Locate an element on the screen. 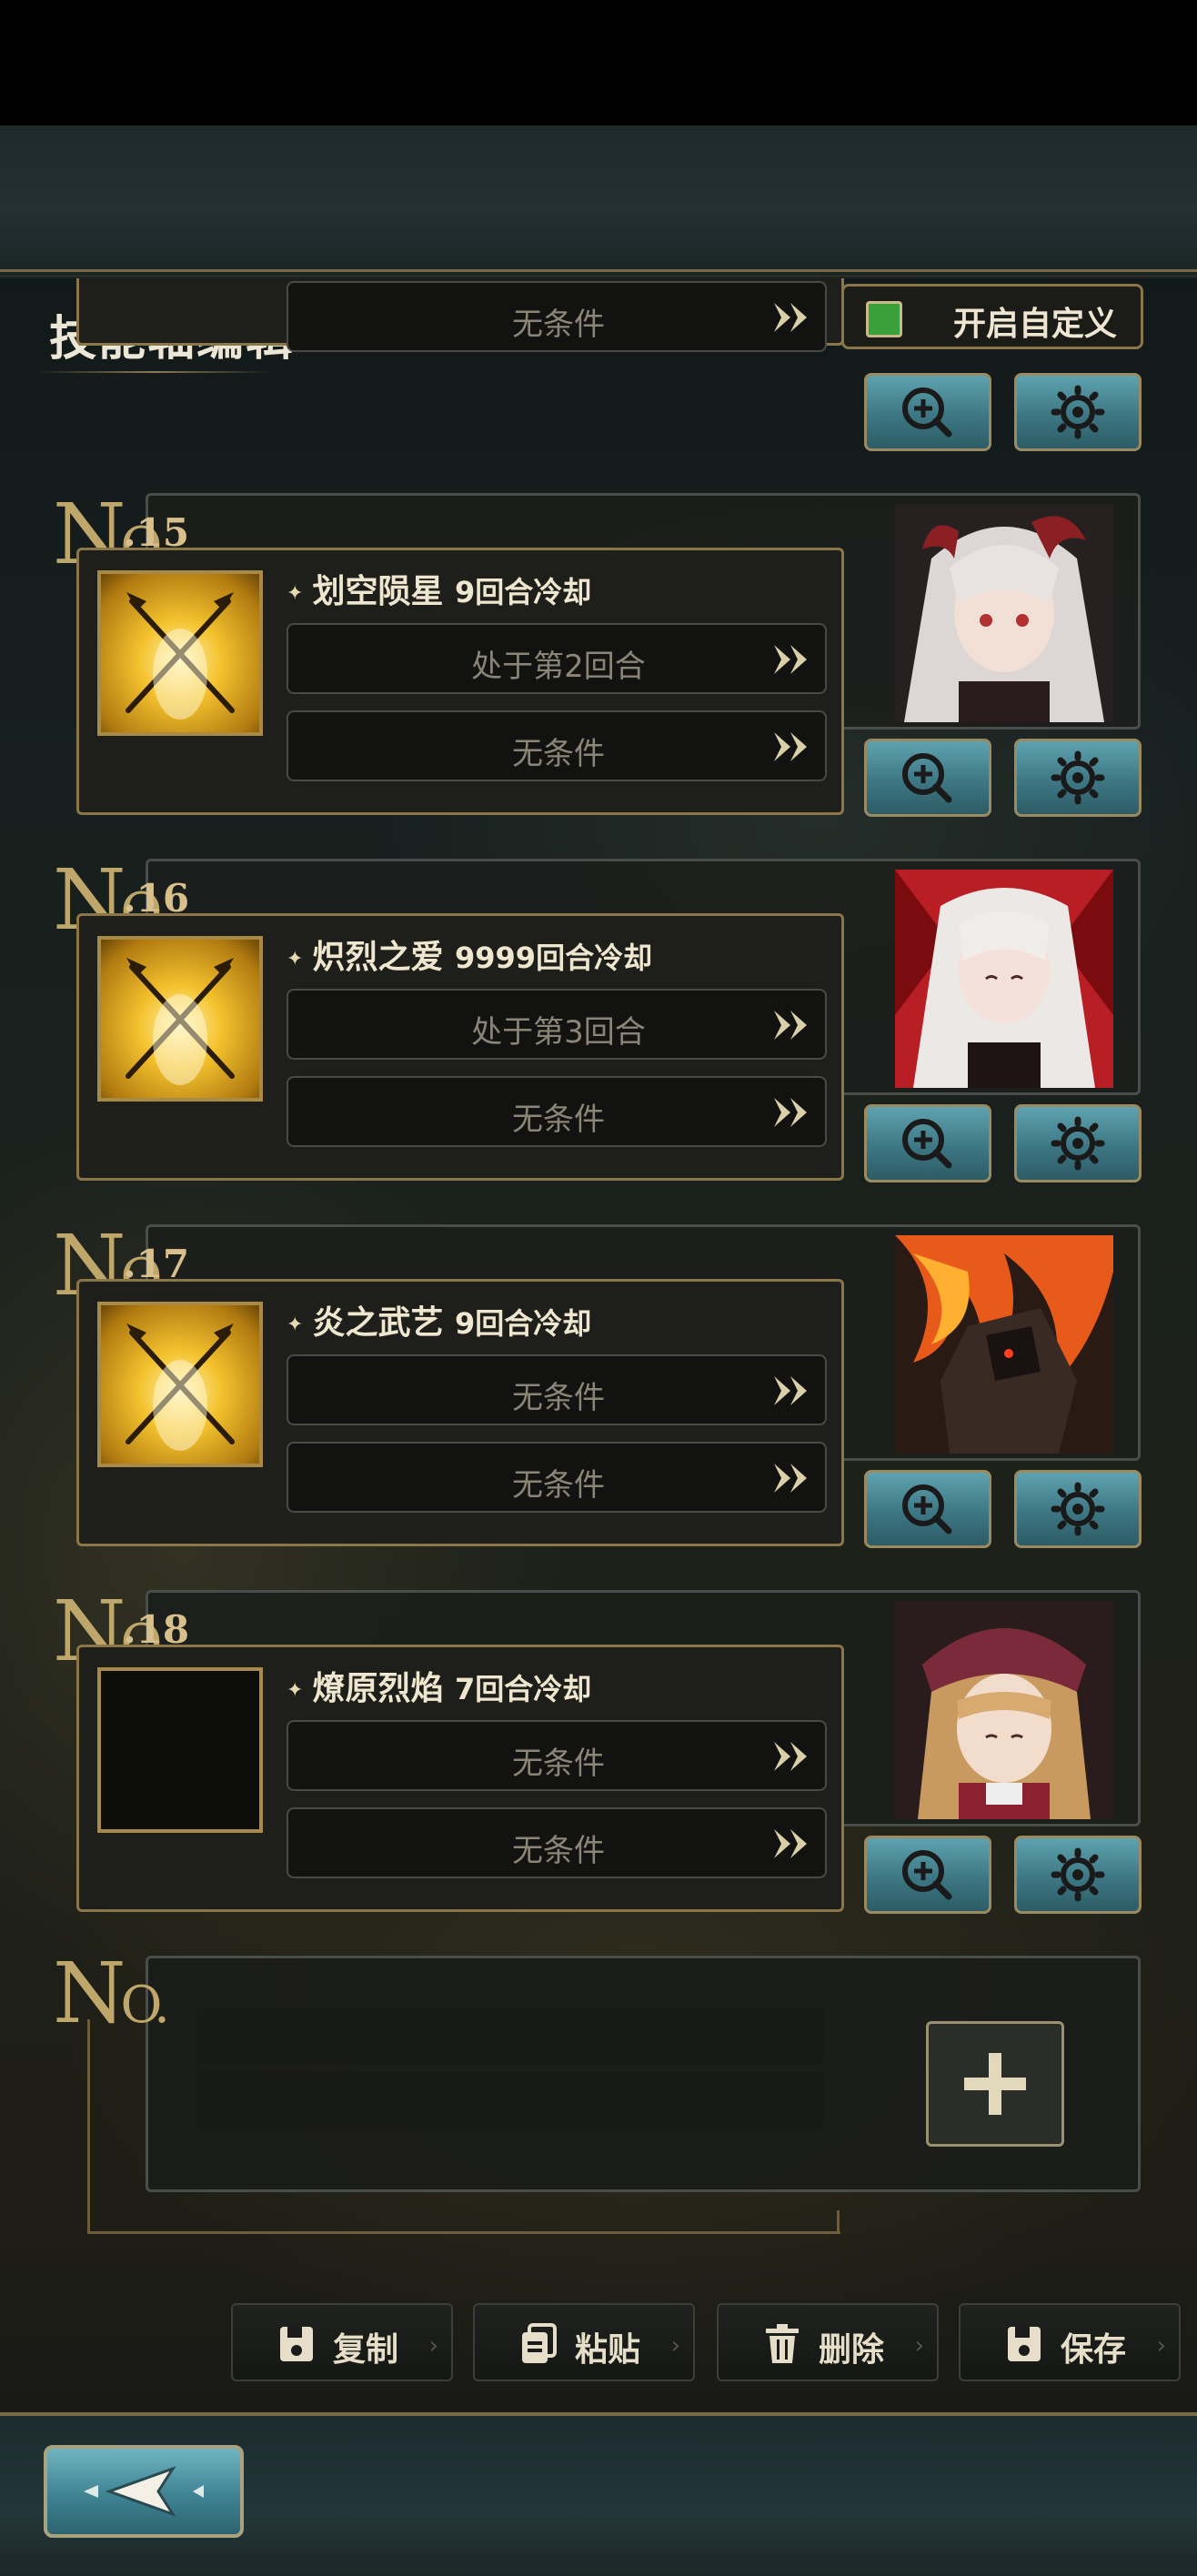 The width and height of the screenshot is (1197, 2576). delete-button: 删除 › is located at coordinates (828, 2342).